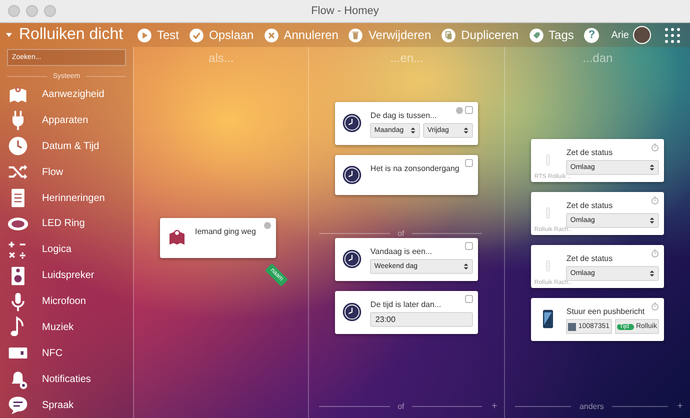 The width and height of the screenshot is (690, 418). Describe the element at coordinates (591, 406) in the screenshot. I see `divider-label: anders` at that location.